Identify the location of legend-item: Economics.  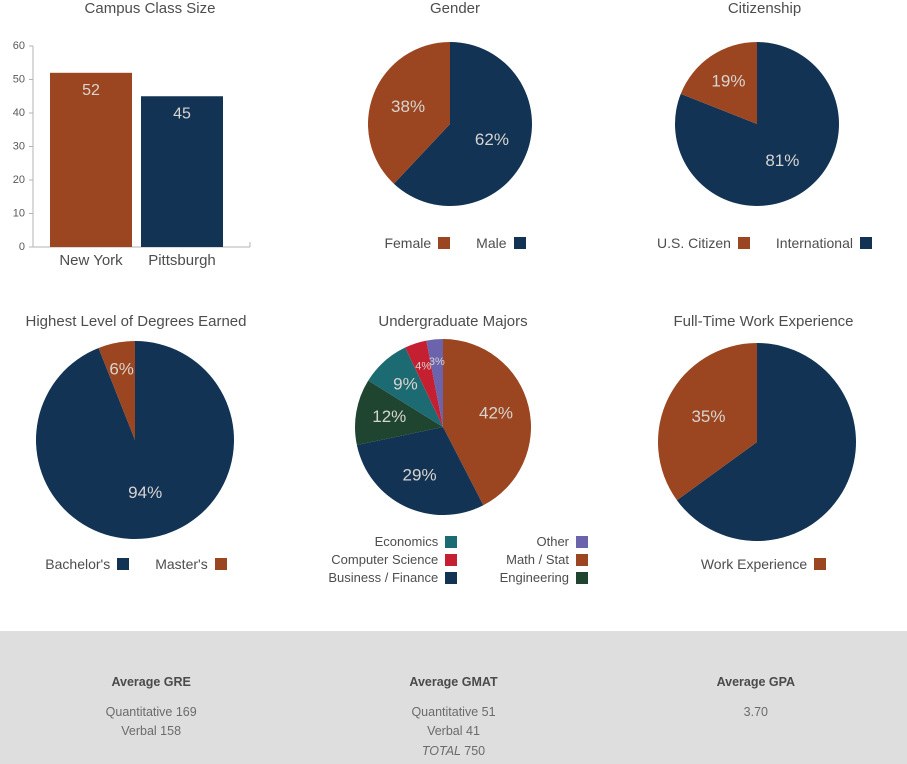
(392, 541).